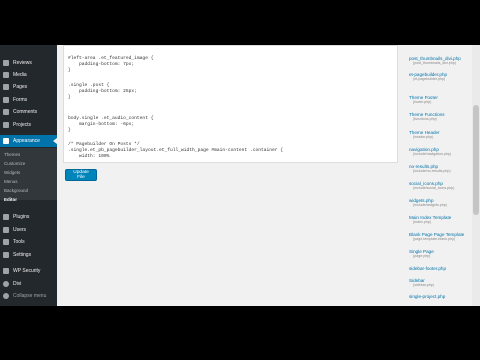  What do you see at coordinates (22, 124) in the screenshot?
I see `menu-label: Projects` at bounding box center [22, 124].